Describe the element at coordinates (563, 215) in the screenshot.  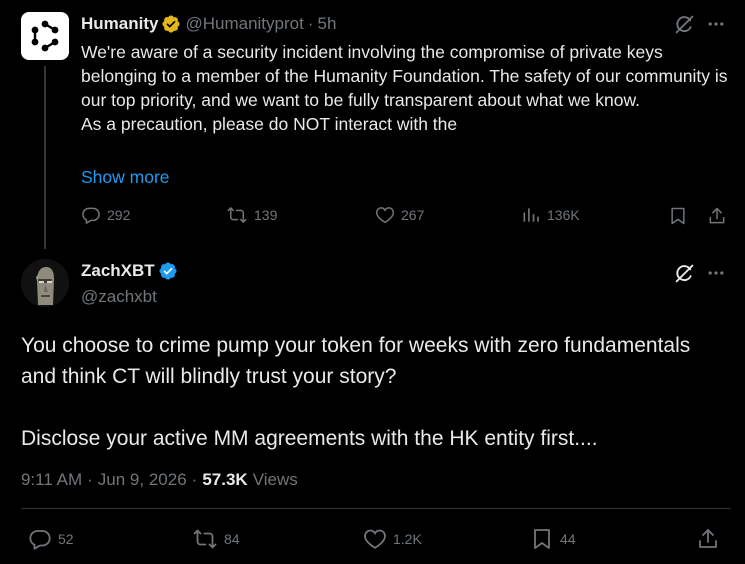
I see `views-count: 136K` at that location.